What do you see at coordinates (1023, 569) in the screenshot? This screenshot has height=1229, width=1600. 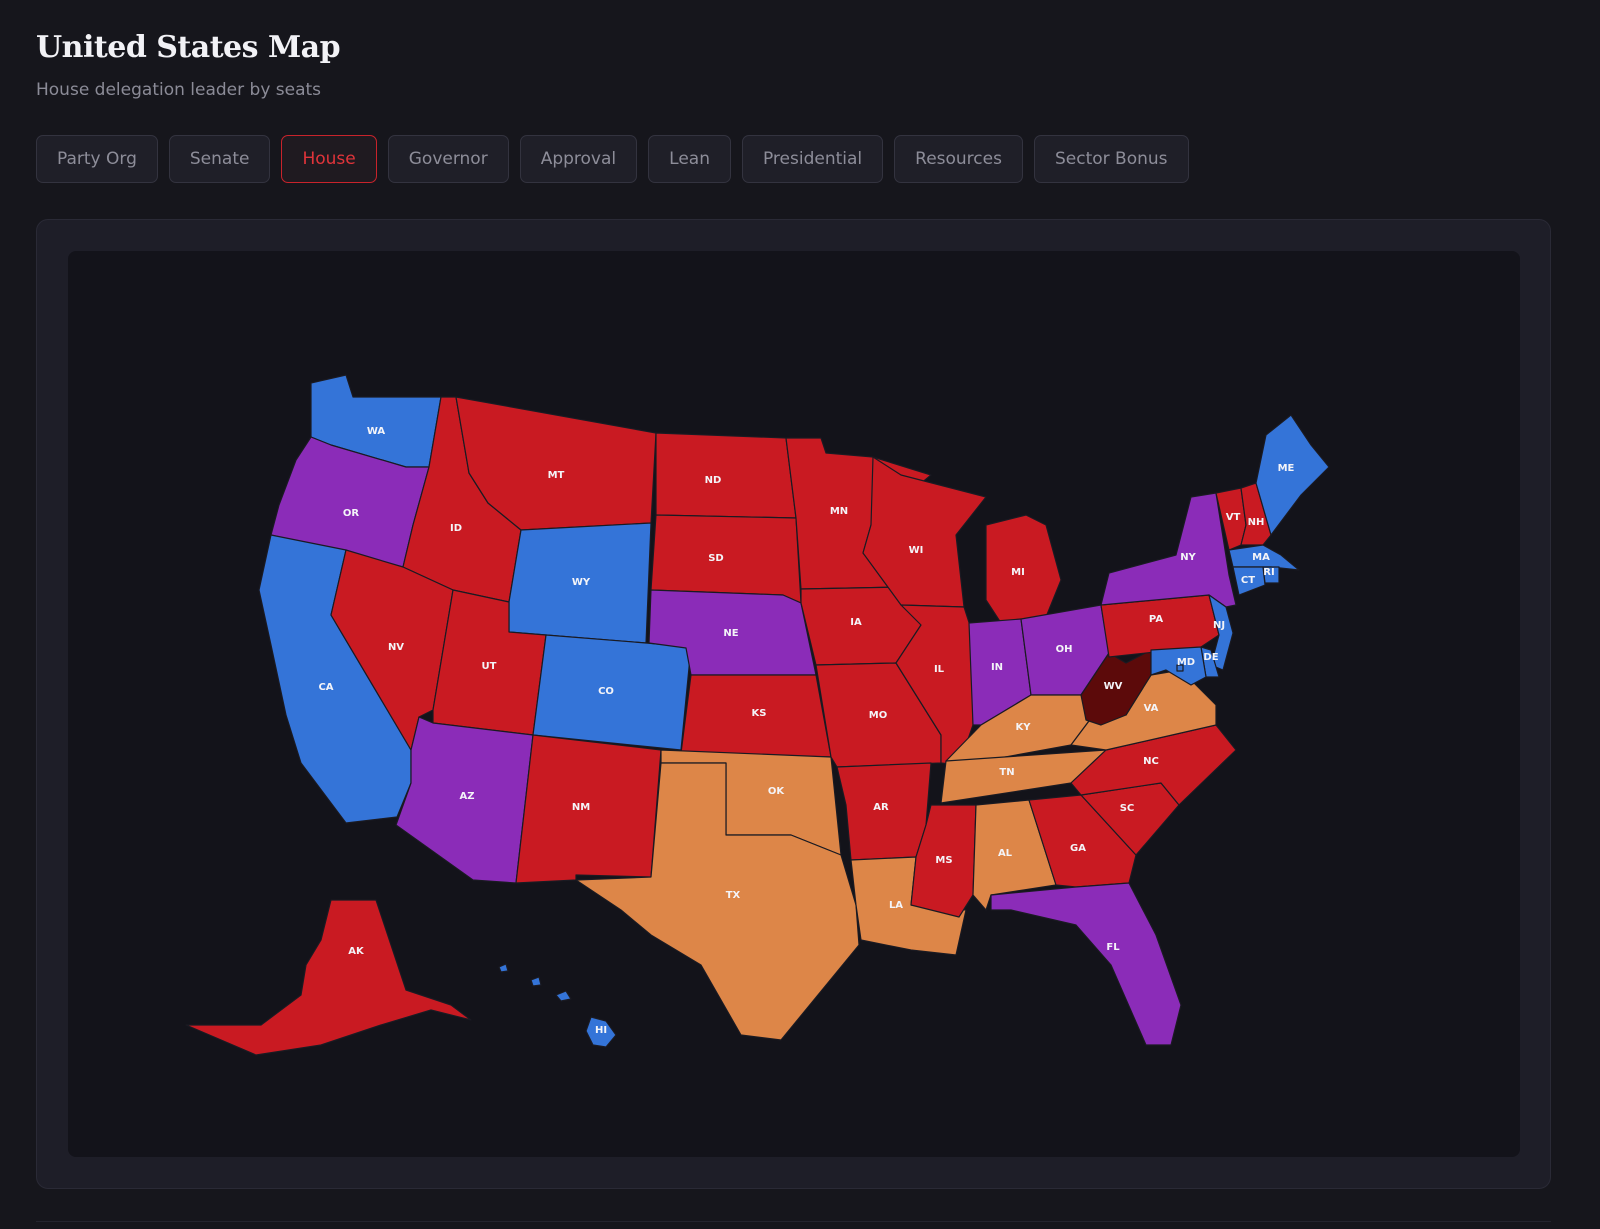 I see `state-mi` at bounding box center [1023, 569].